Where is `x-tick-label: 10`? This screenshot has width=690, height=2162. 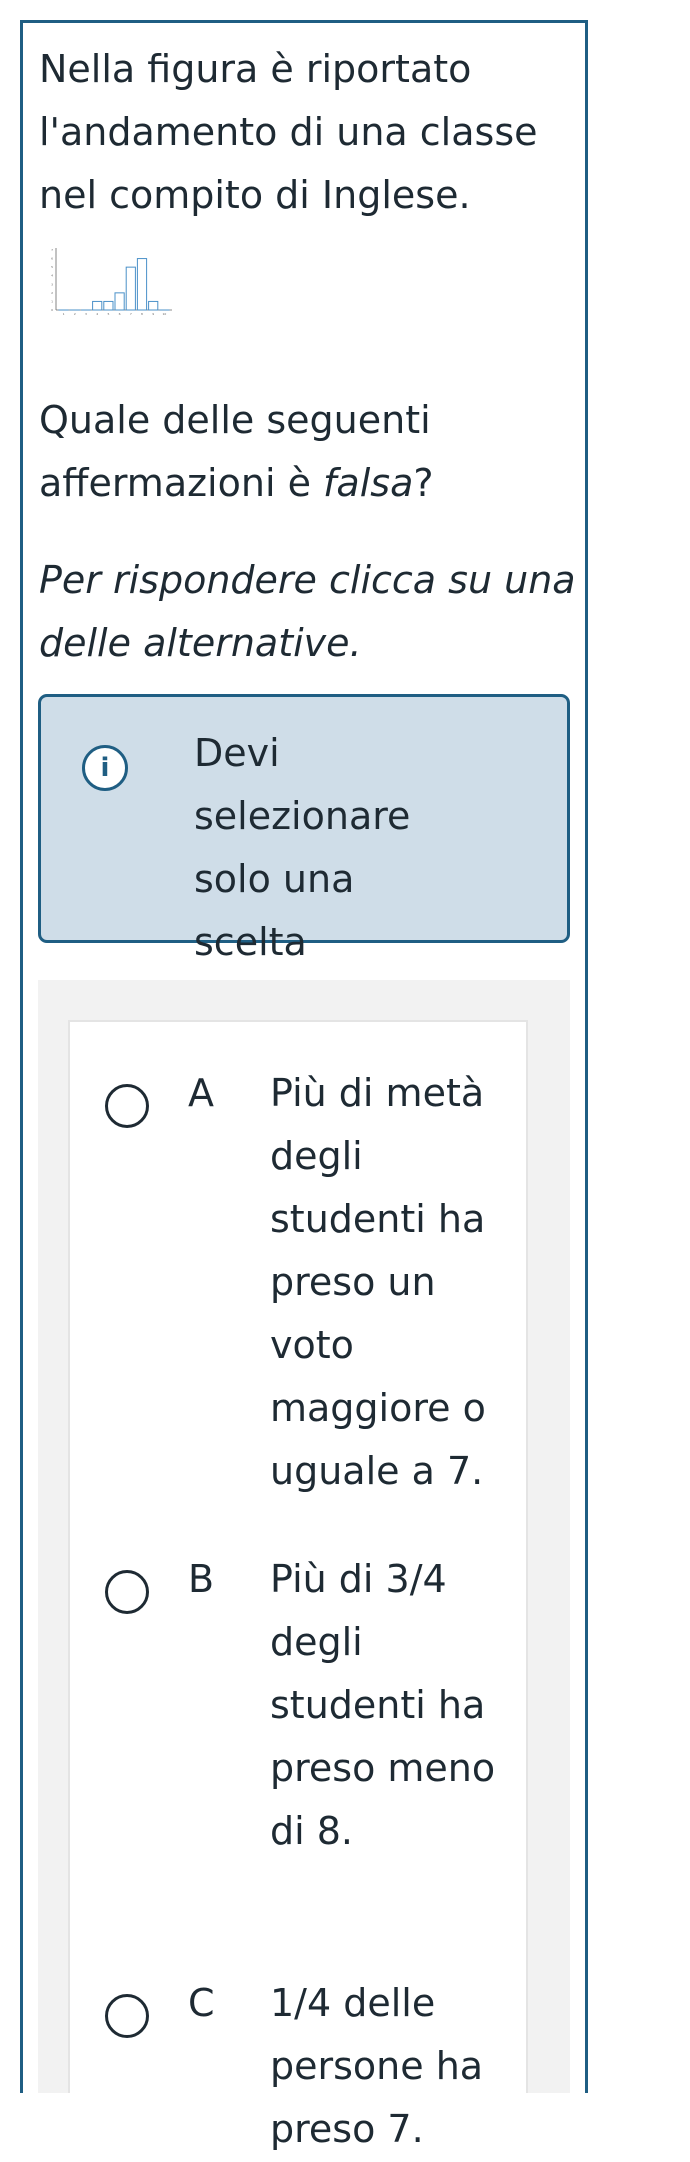 x-tick-label: 10 is located at coordinates (164, 314).